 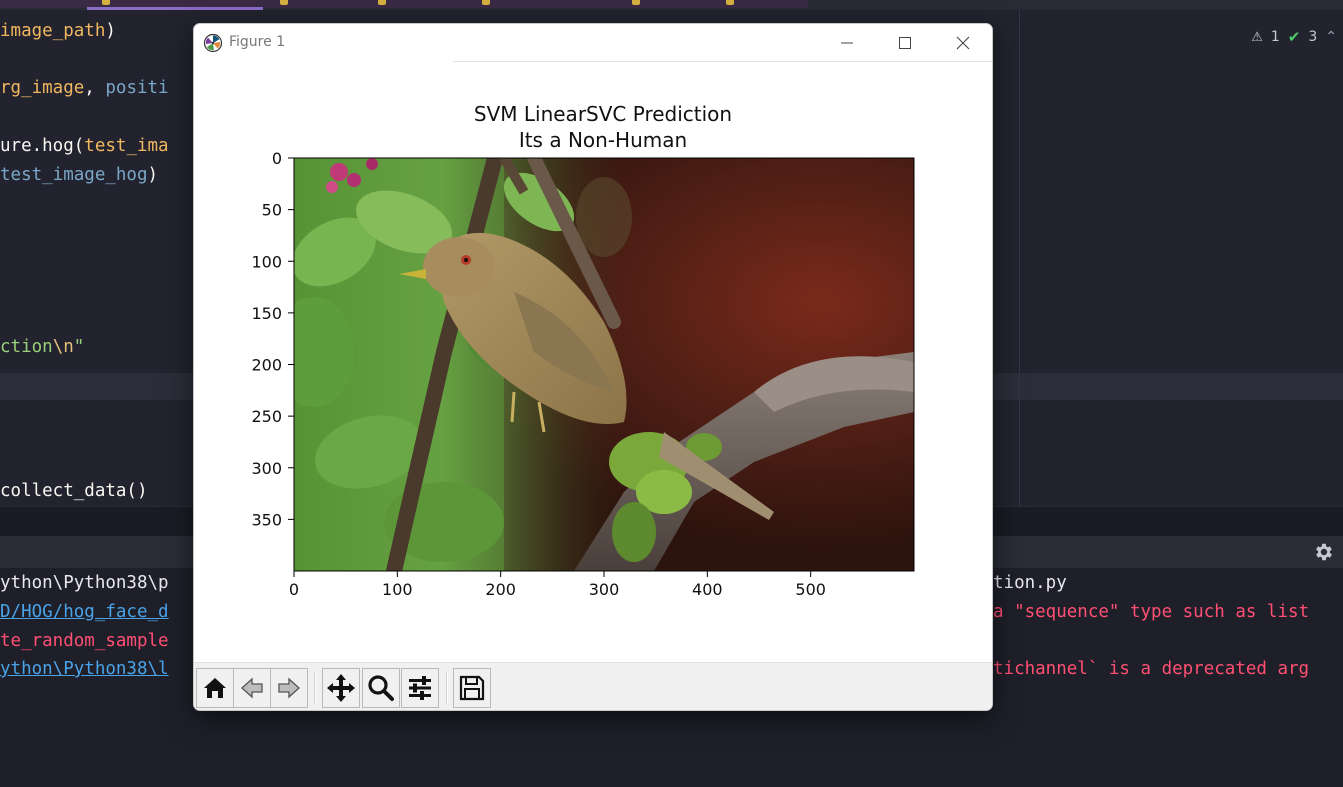 What do you see at coordinates (1019, 258) in the screenshot?
I see `right-margin-guide` at bounding box center [1019, 258].